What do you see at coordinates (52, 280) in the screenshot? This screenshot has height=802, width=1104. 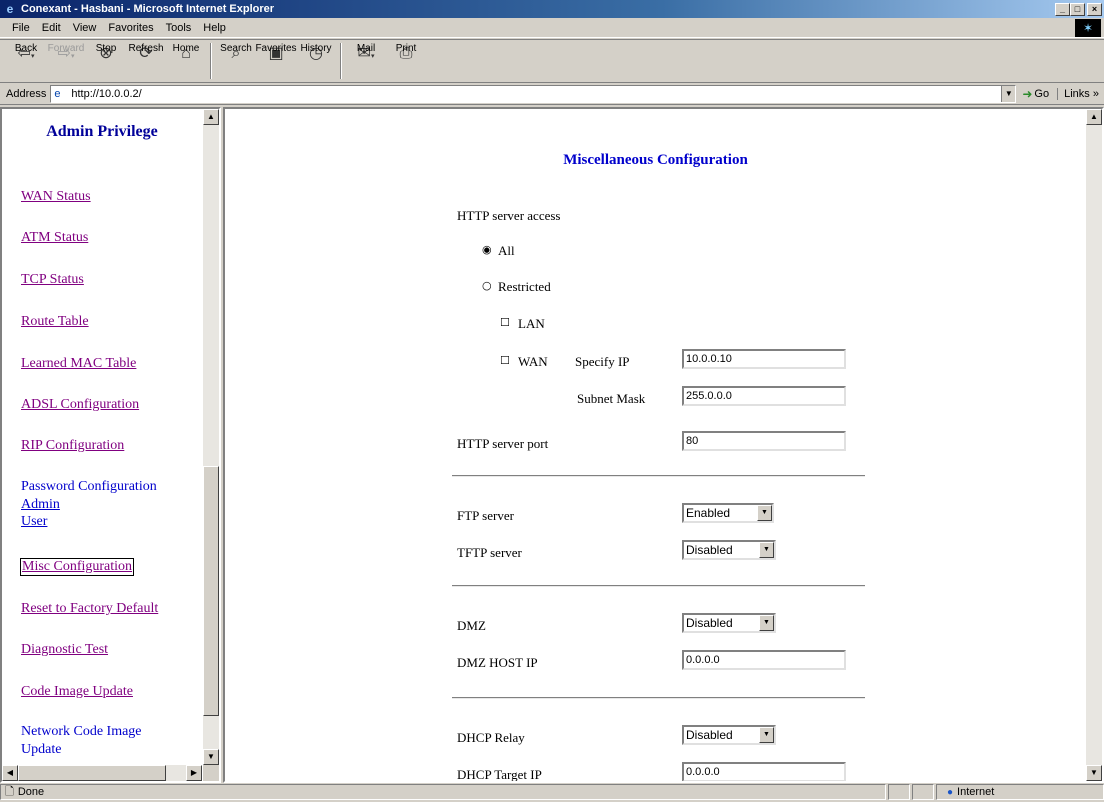 I see `sidebar-item-tcp-status: TCP Status` at bounding box center [52, 280].